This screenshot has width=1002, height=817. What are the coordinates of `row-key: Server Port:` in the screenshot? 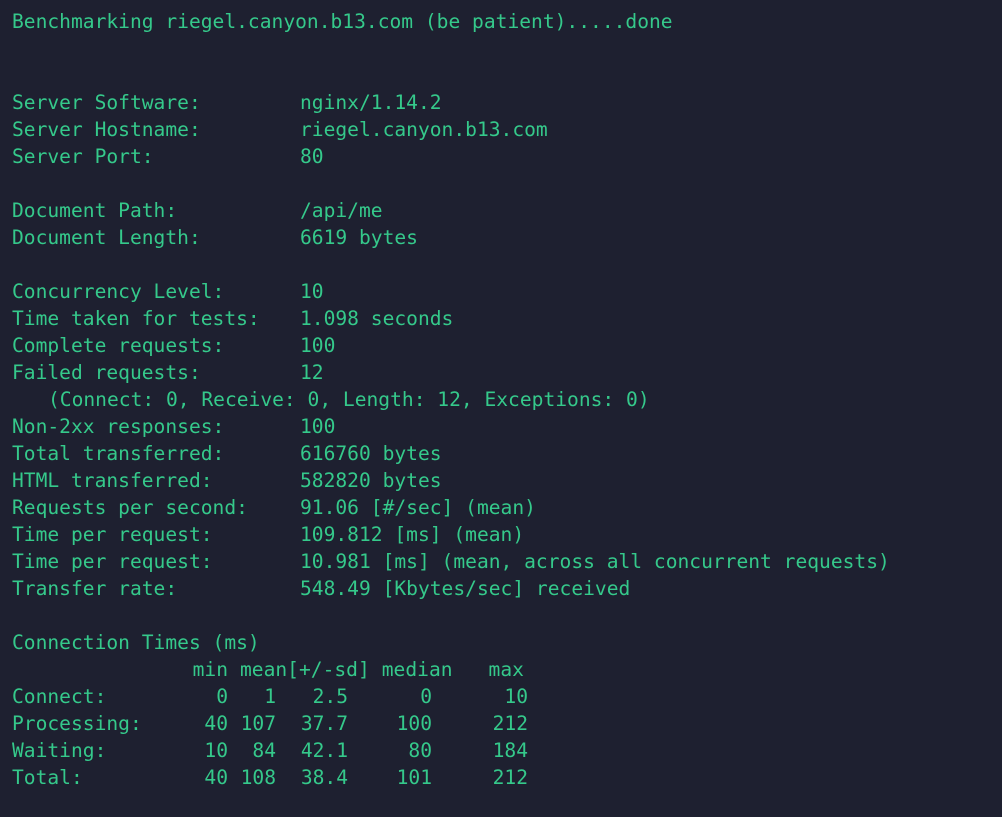 It's located at (83, 156).